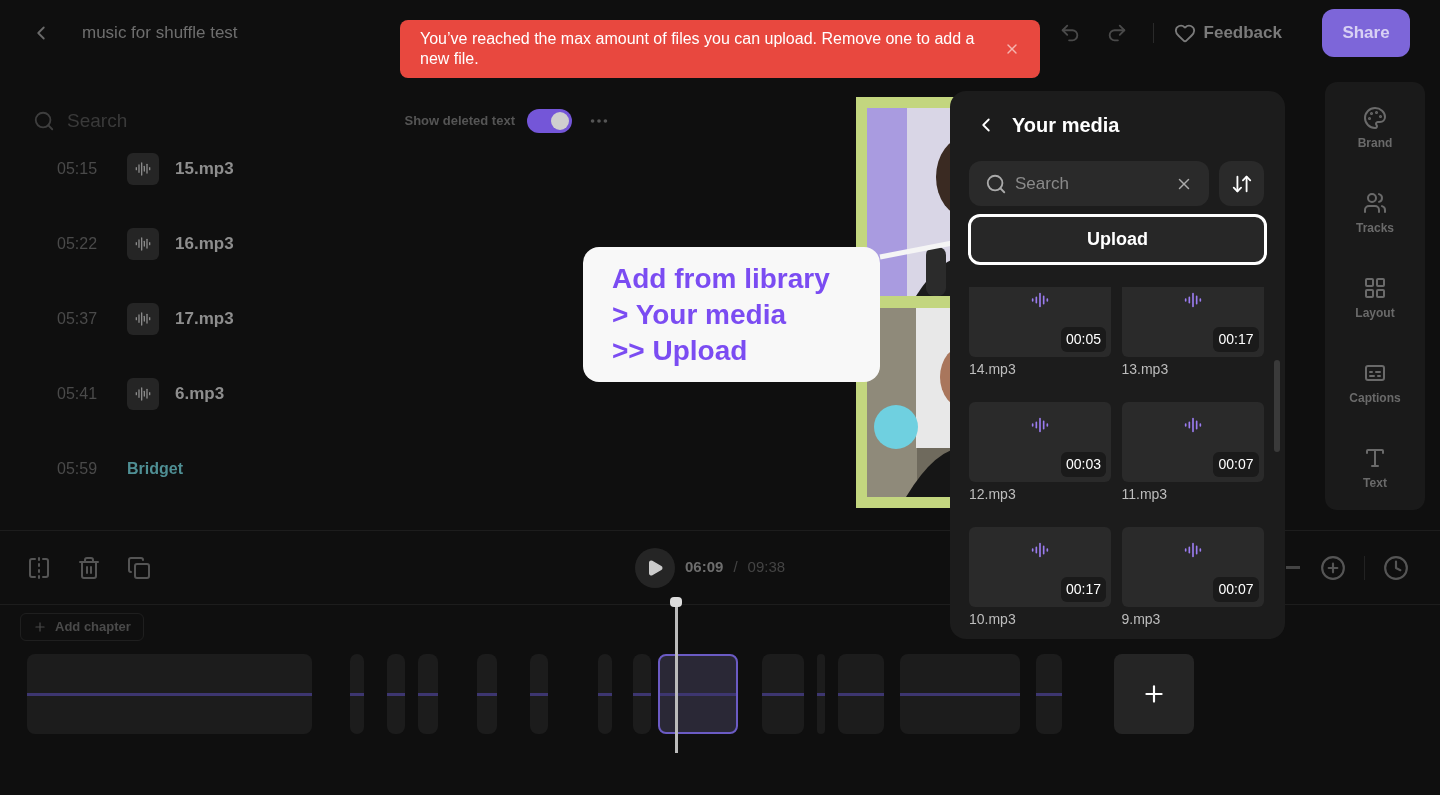  I want to click on tool-rail-item: Captions, so click(1375, 383).